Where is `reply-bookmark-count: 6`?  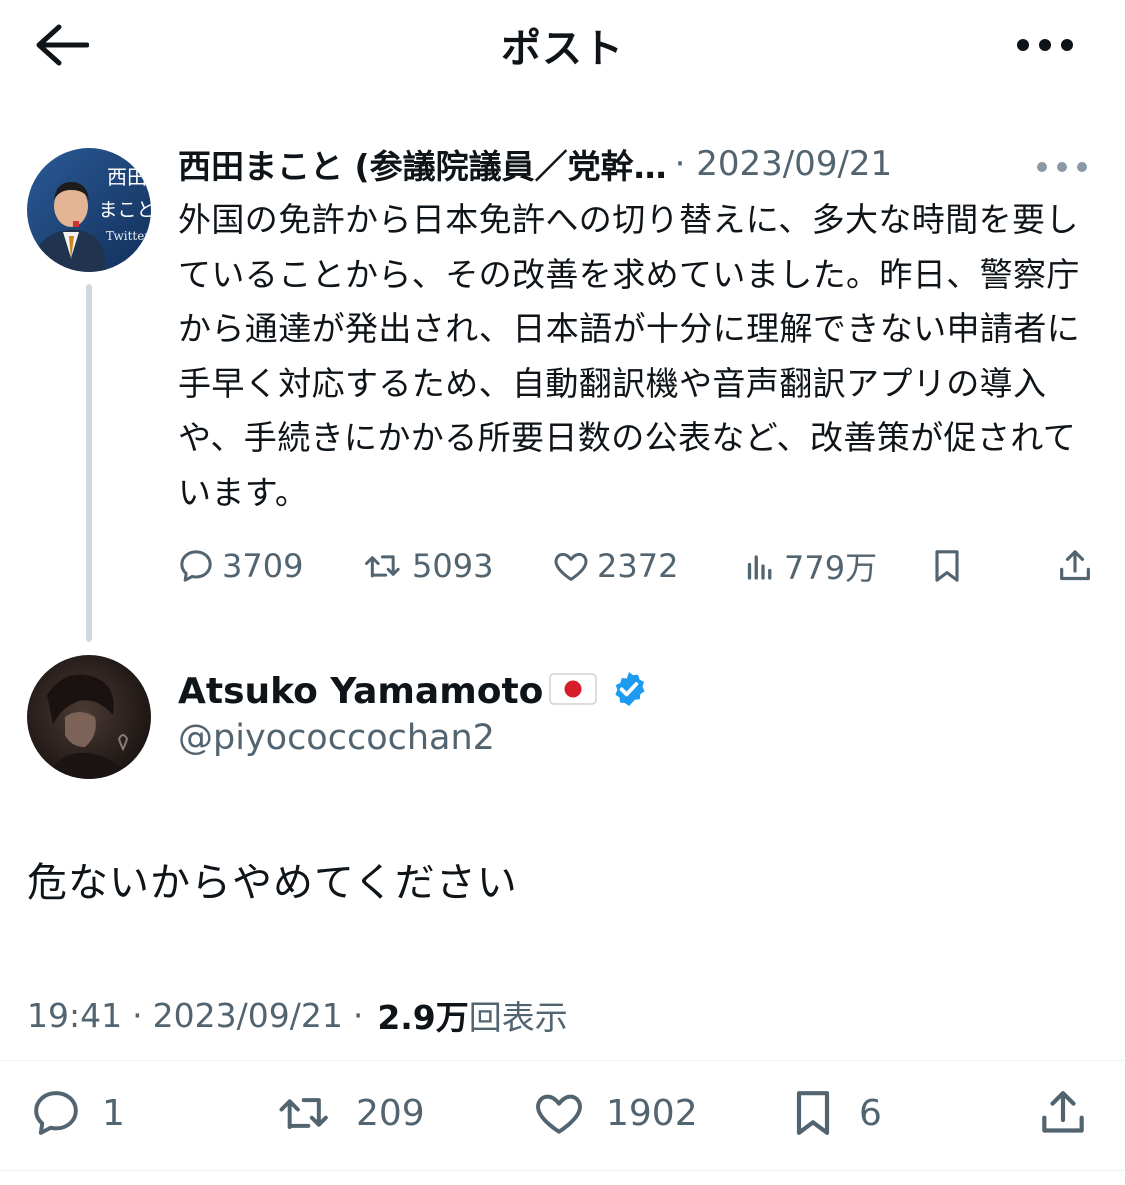 reply-bookmark-count: 6 is located at coordinates (870, 1113).